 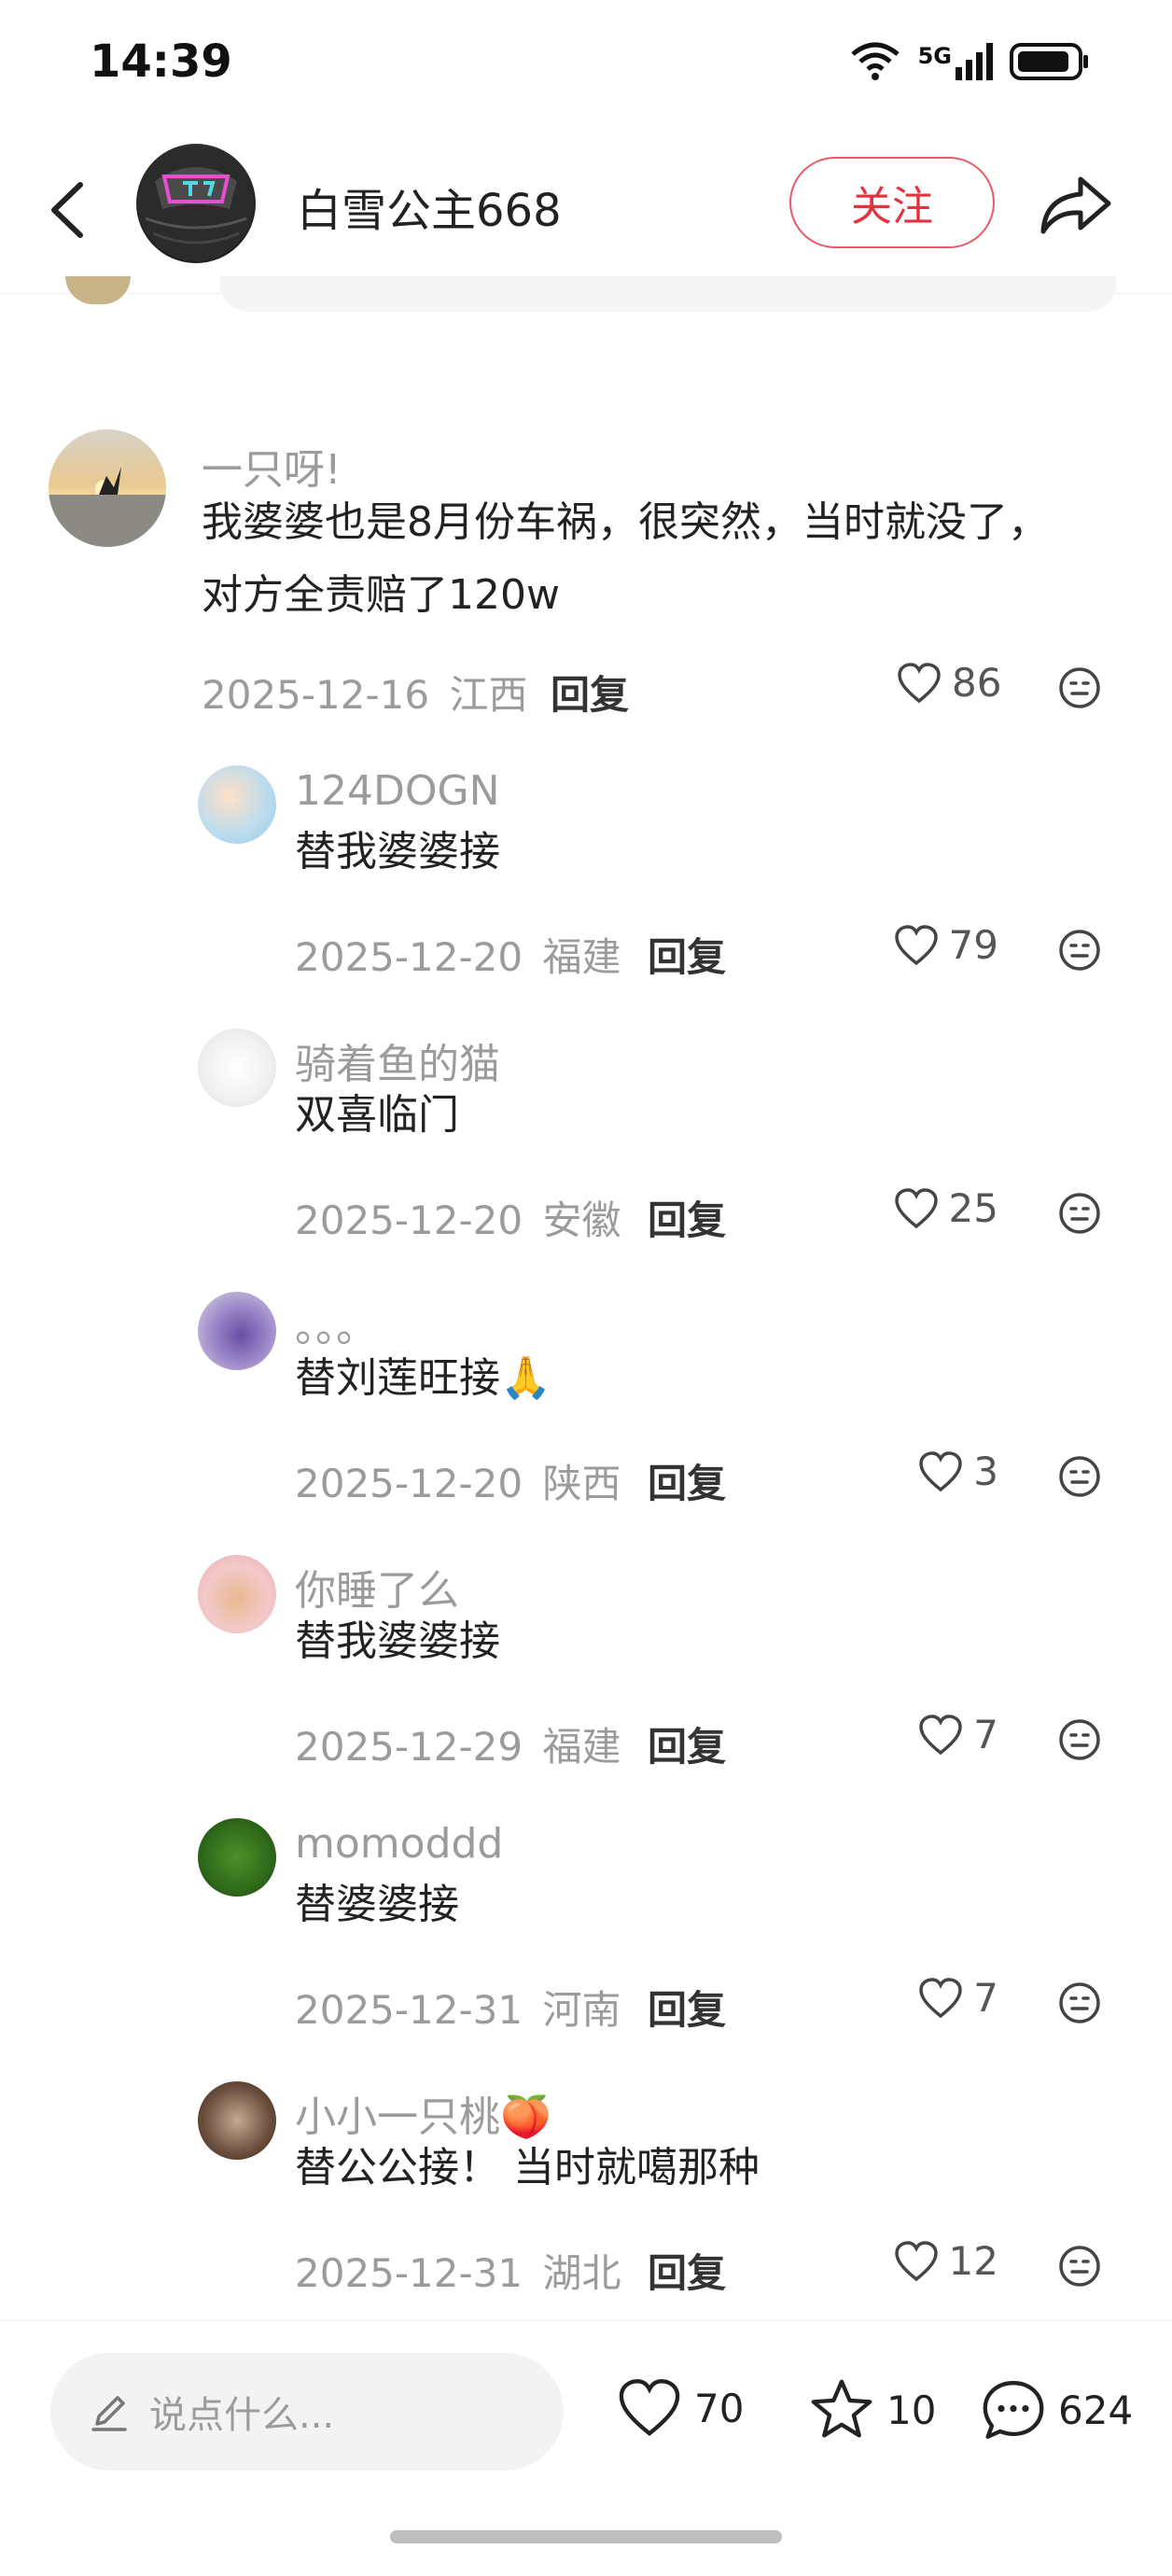 What do you see at coordinates (429, 206) in the screenshot?
I see `author-name: 白雪公主668` at bounding box center [429, 206].